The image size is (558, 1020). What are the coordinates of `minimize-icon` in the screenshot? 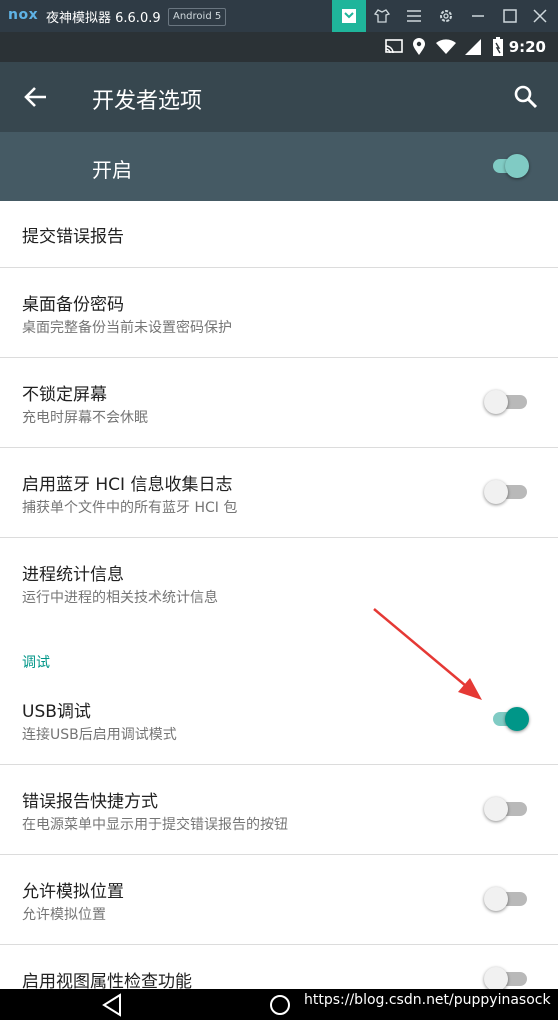 It's located at (478, 16).